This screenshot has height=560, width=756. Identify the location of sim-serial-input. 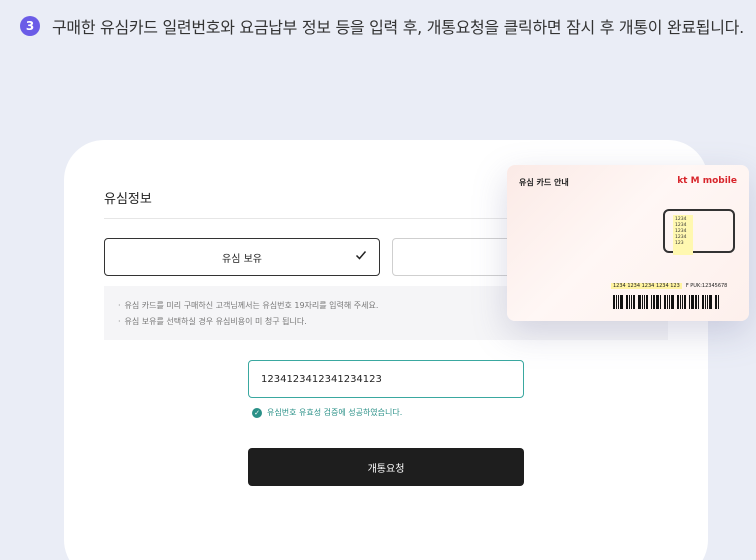
(386, 379).